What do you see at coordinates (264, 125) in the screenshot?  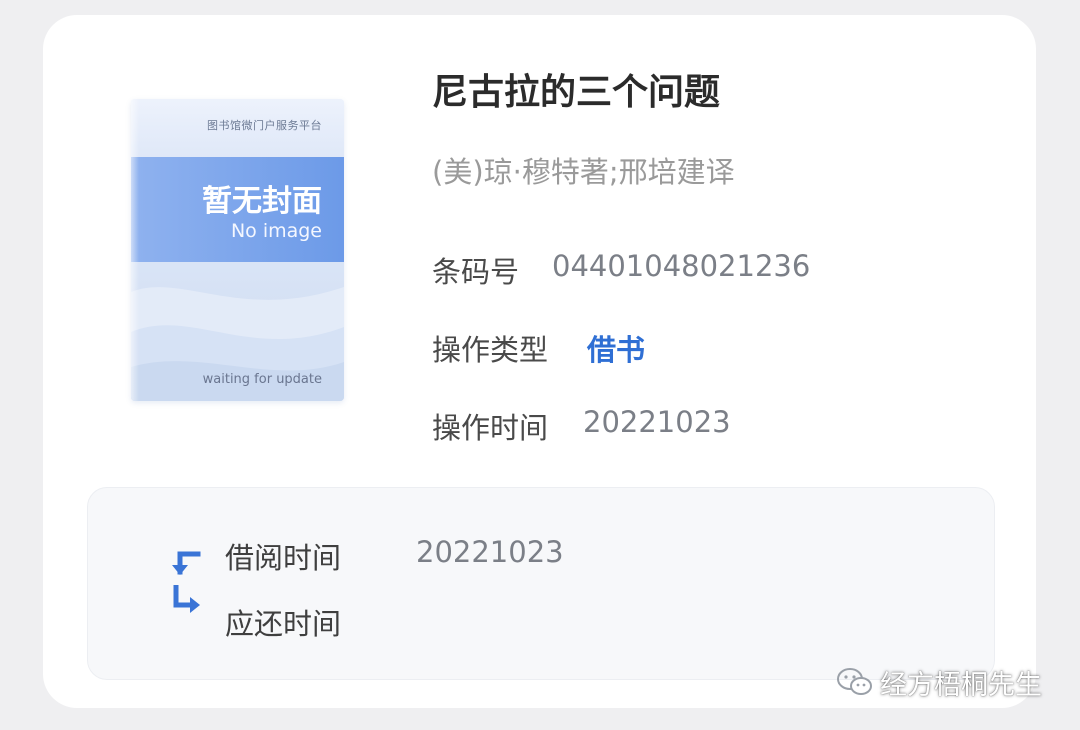 I see `cover-platform-text: 图书馆微门户服务平台` at bounding box center [264, 125].